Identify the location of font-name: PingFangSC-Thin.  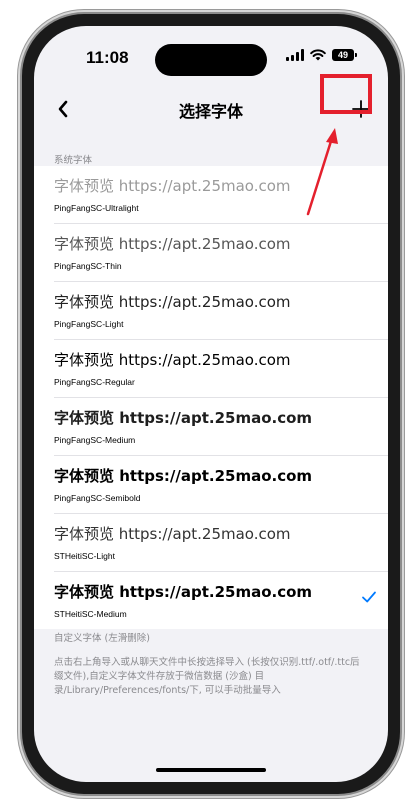
(88, 266).